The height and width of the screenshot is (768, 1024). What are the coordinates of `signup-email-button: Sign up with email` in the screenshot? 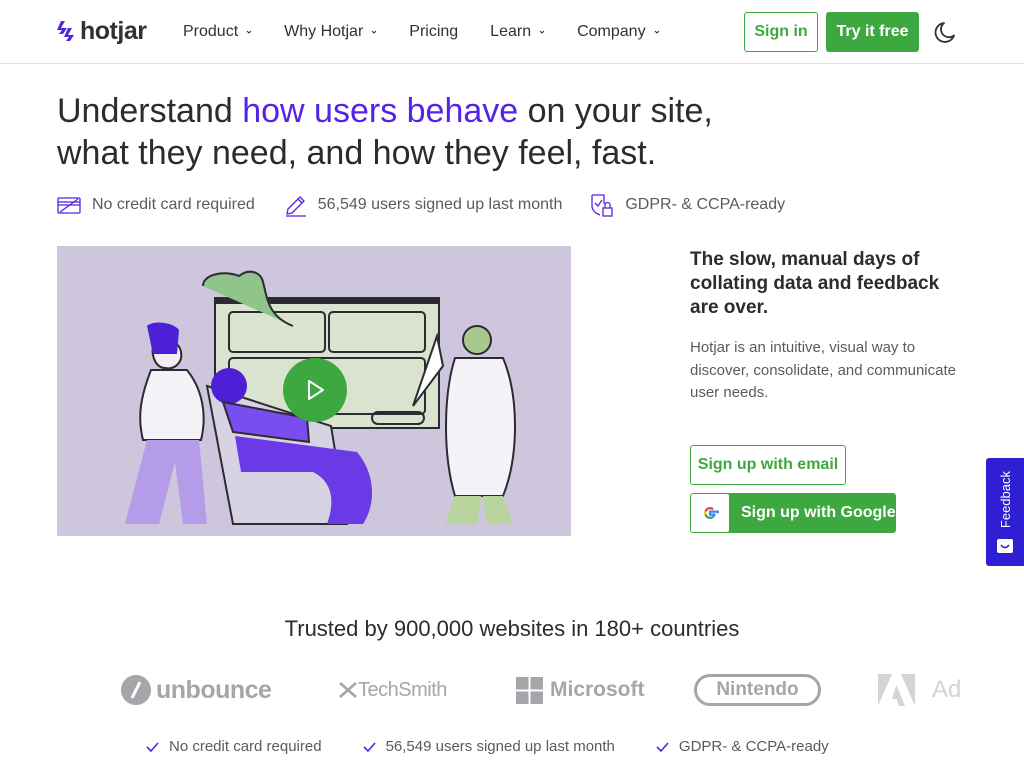 It's located at (768, 465).